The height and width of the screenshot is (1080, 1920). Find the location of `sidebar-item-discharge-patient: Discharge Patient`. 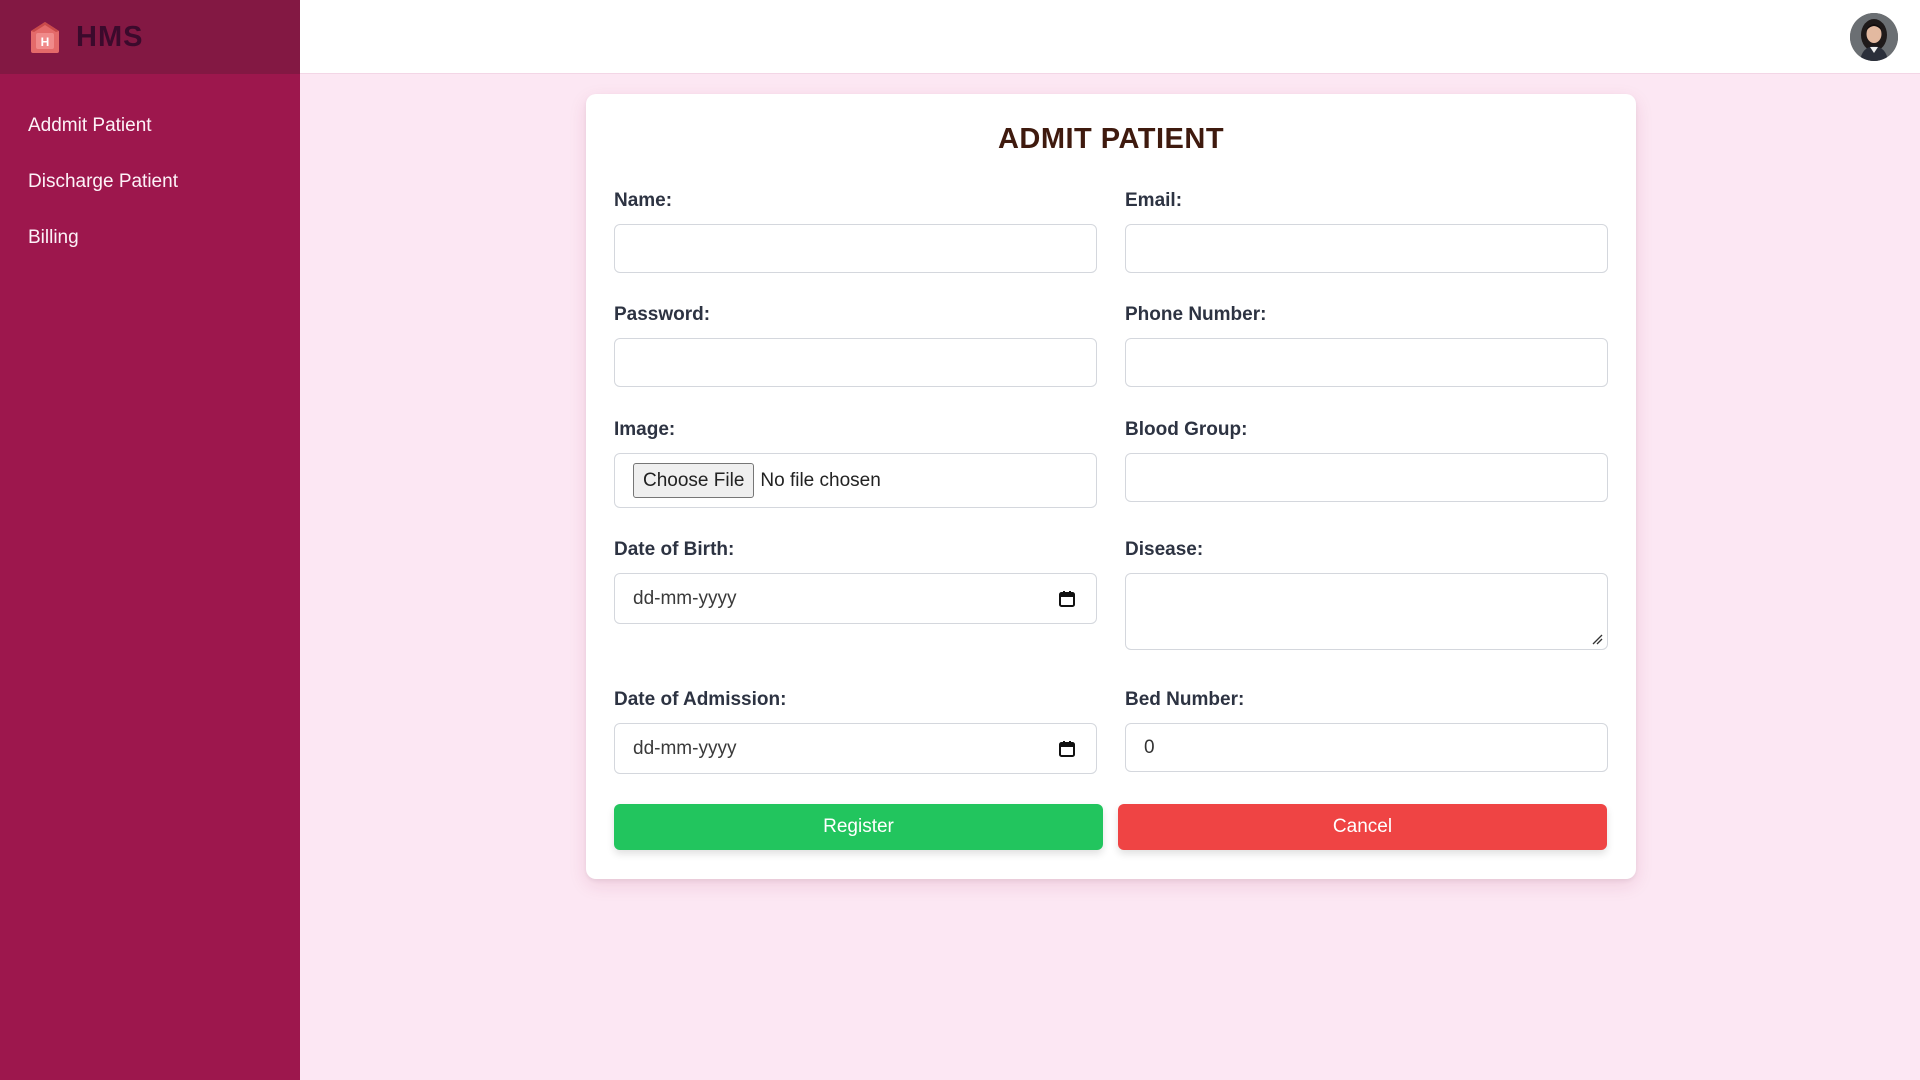

sidebar-item-discharge-patient: Discharge Patient is located at coordinates (150, 182).